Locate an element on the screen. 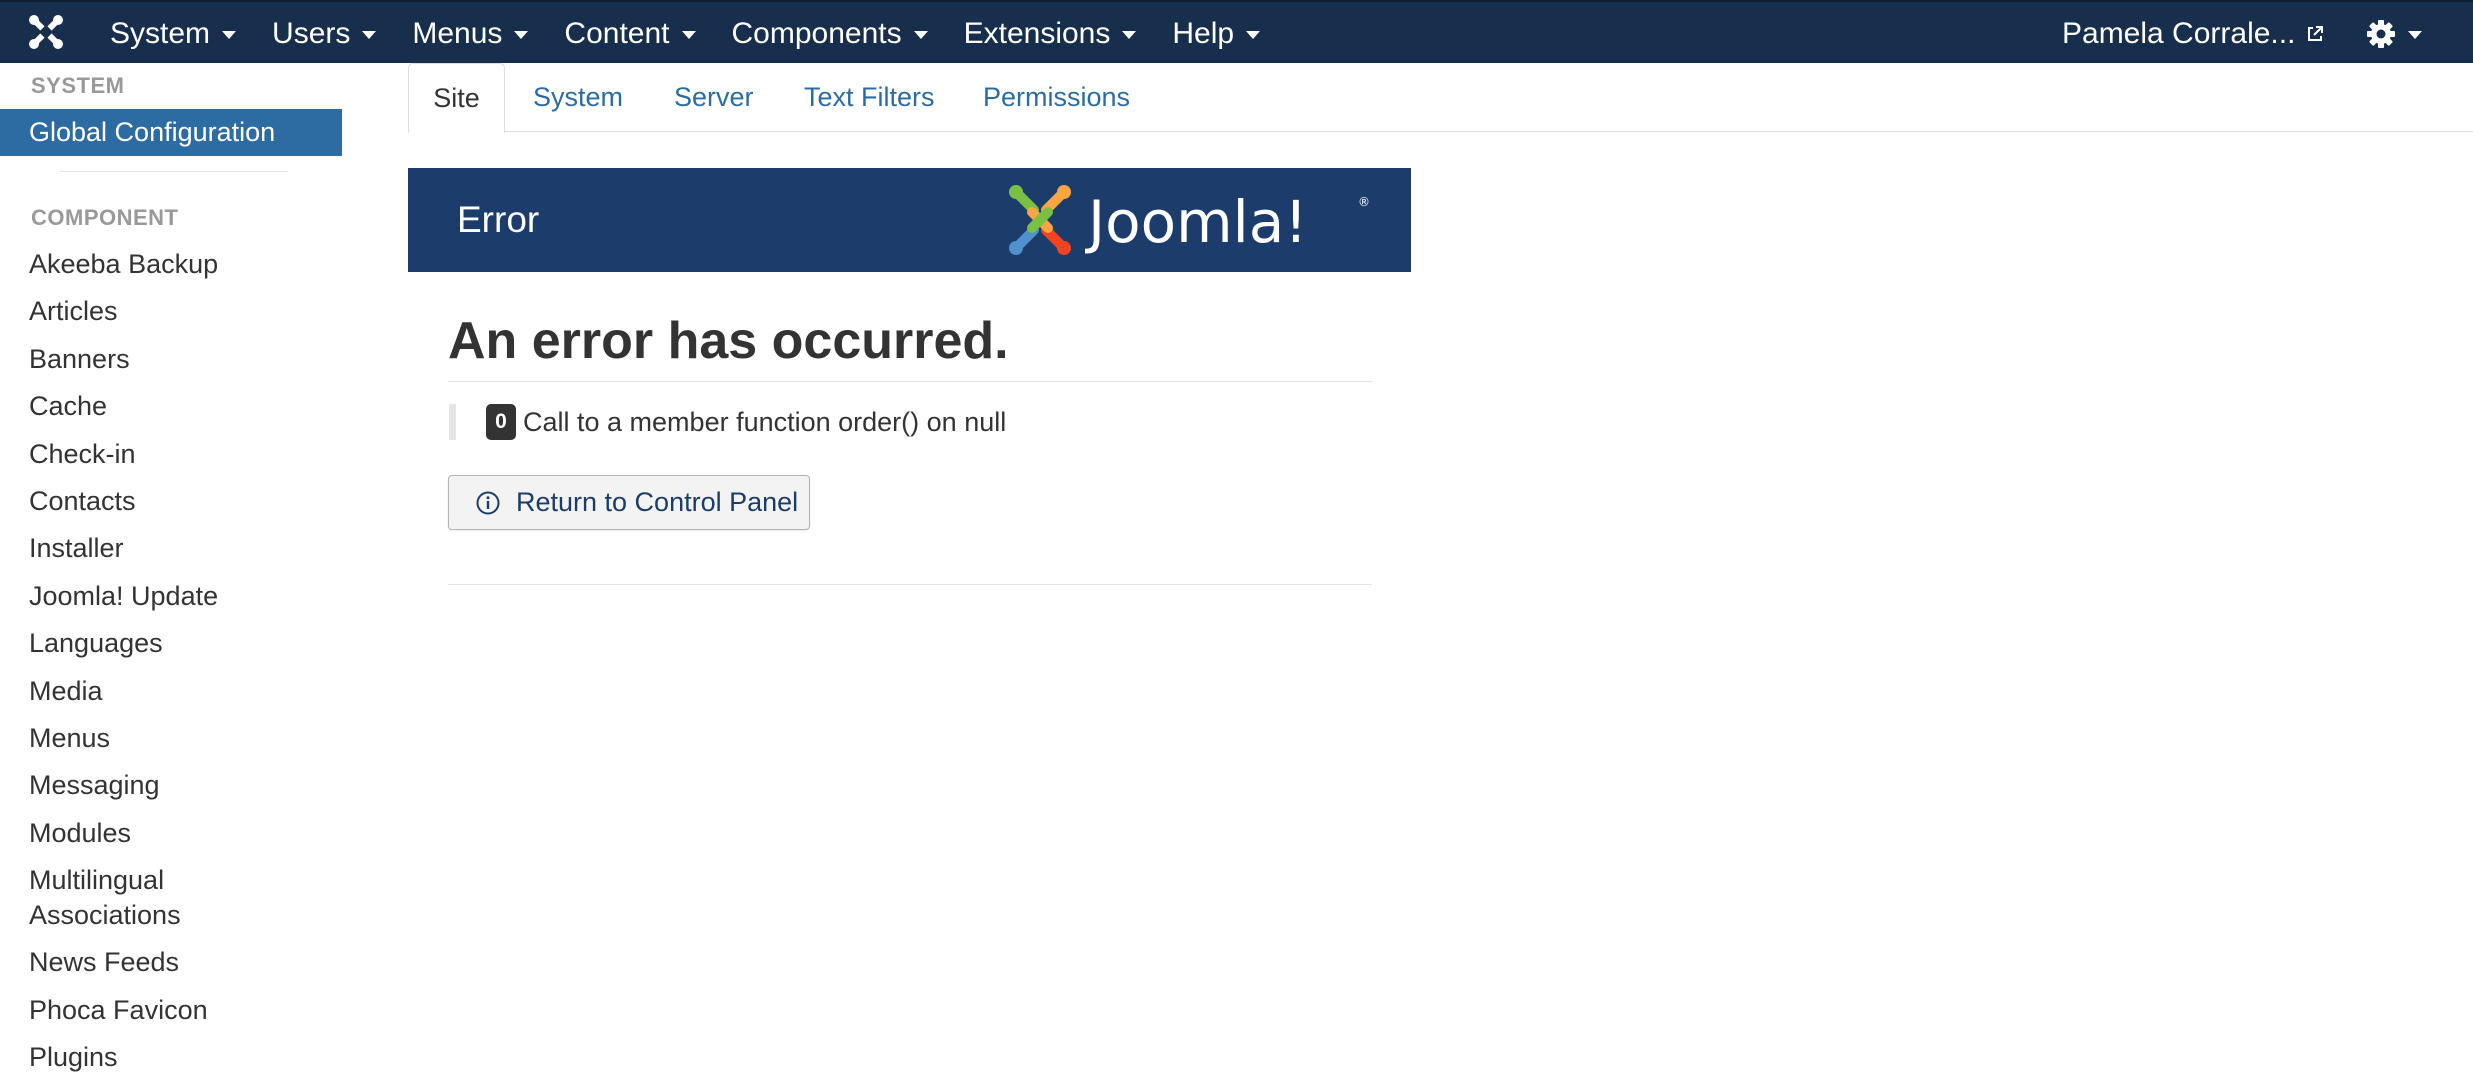  sidebar-item-akeeba-backup: Akeeba Backup is located at coordinates (129, 264).